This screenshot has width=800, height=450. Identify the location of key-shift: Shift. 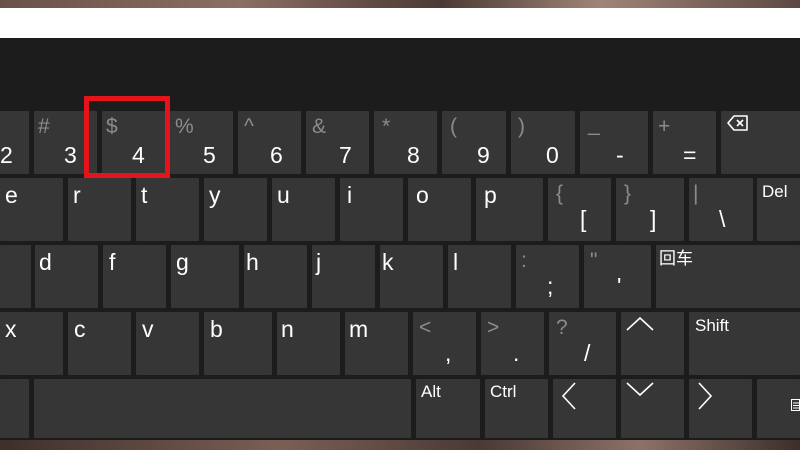
(744, 343).